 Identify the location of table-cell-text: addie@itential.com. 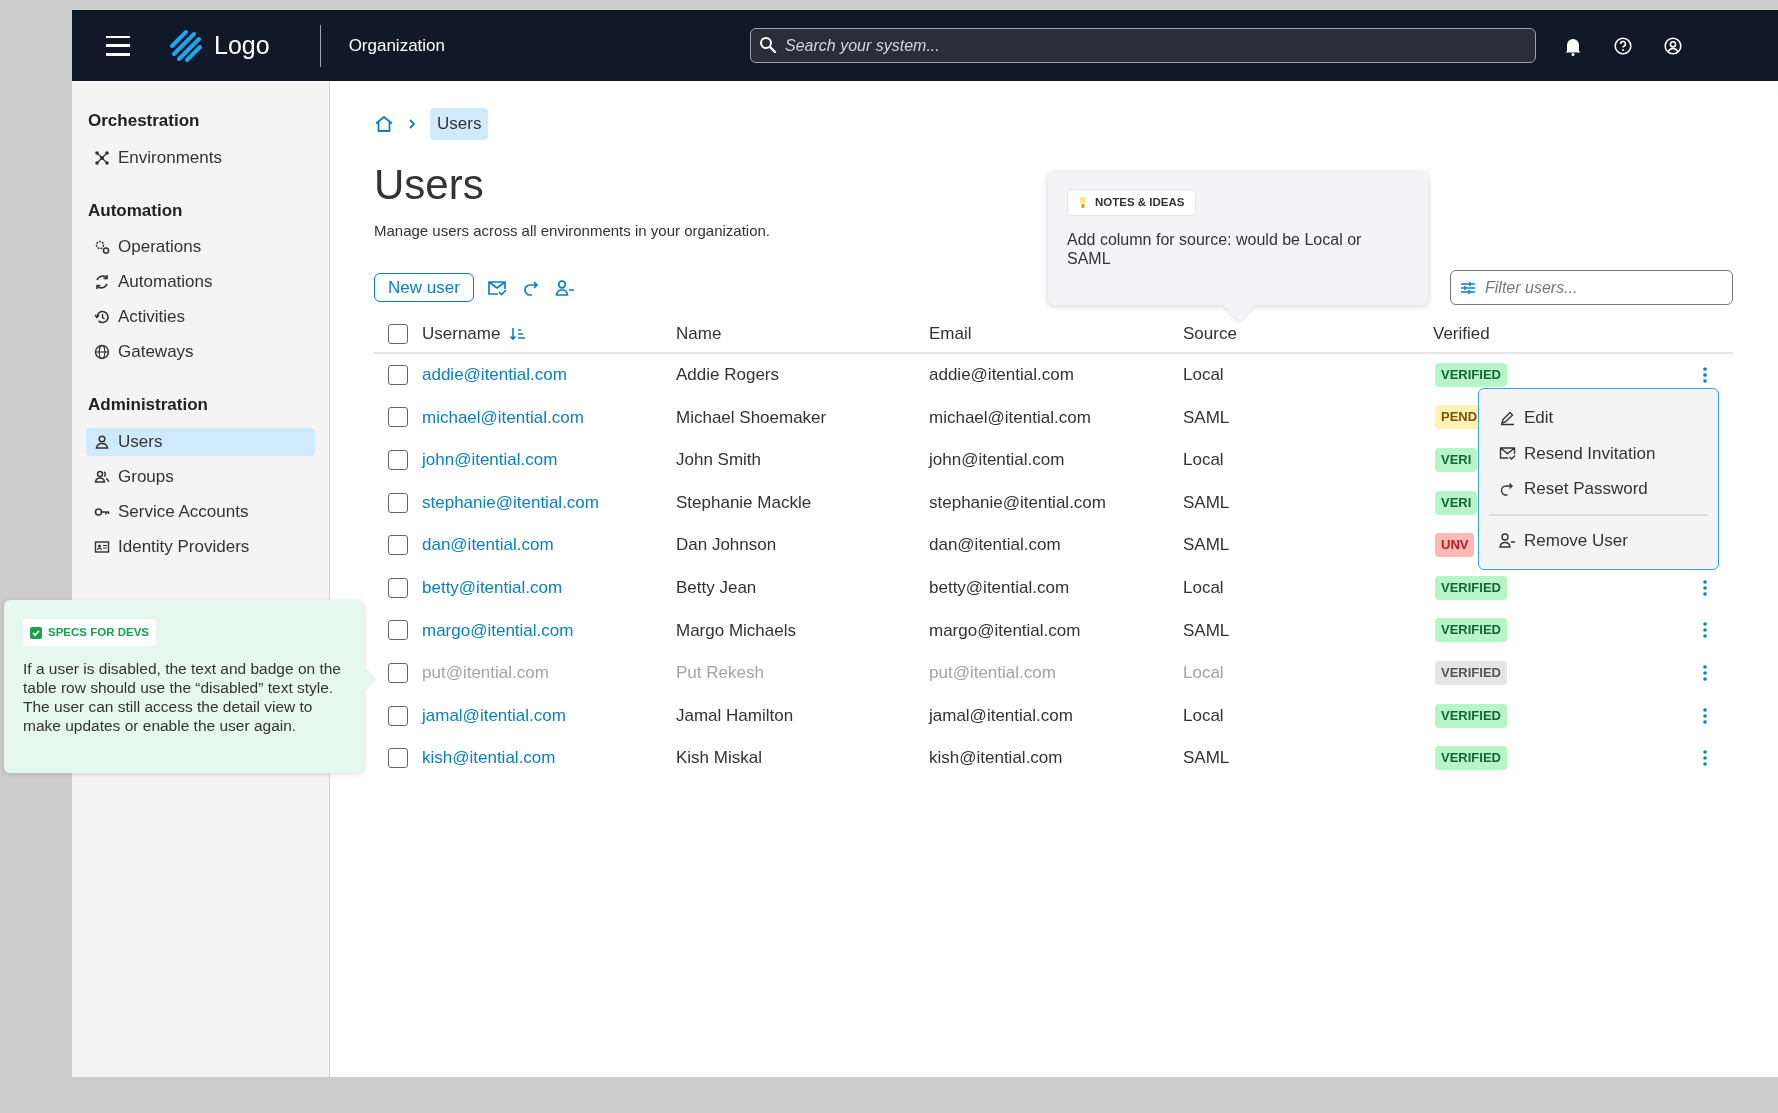
(1001, 375).